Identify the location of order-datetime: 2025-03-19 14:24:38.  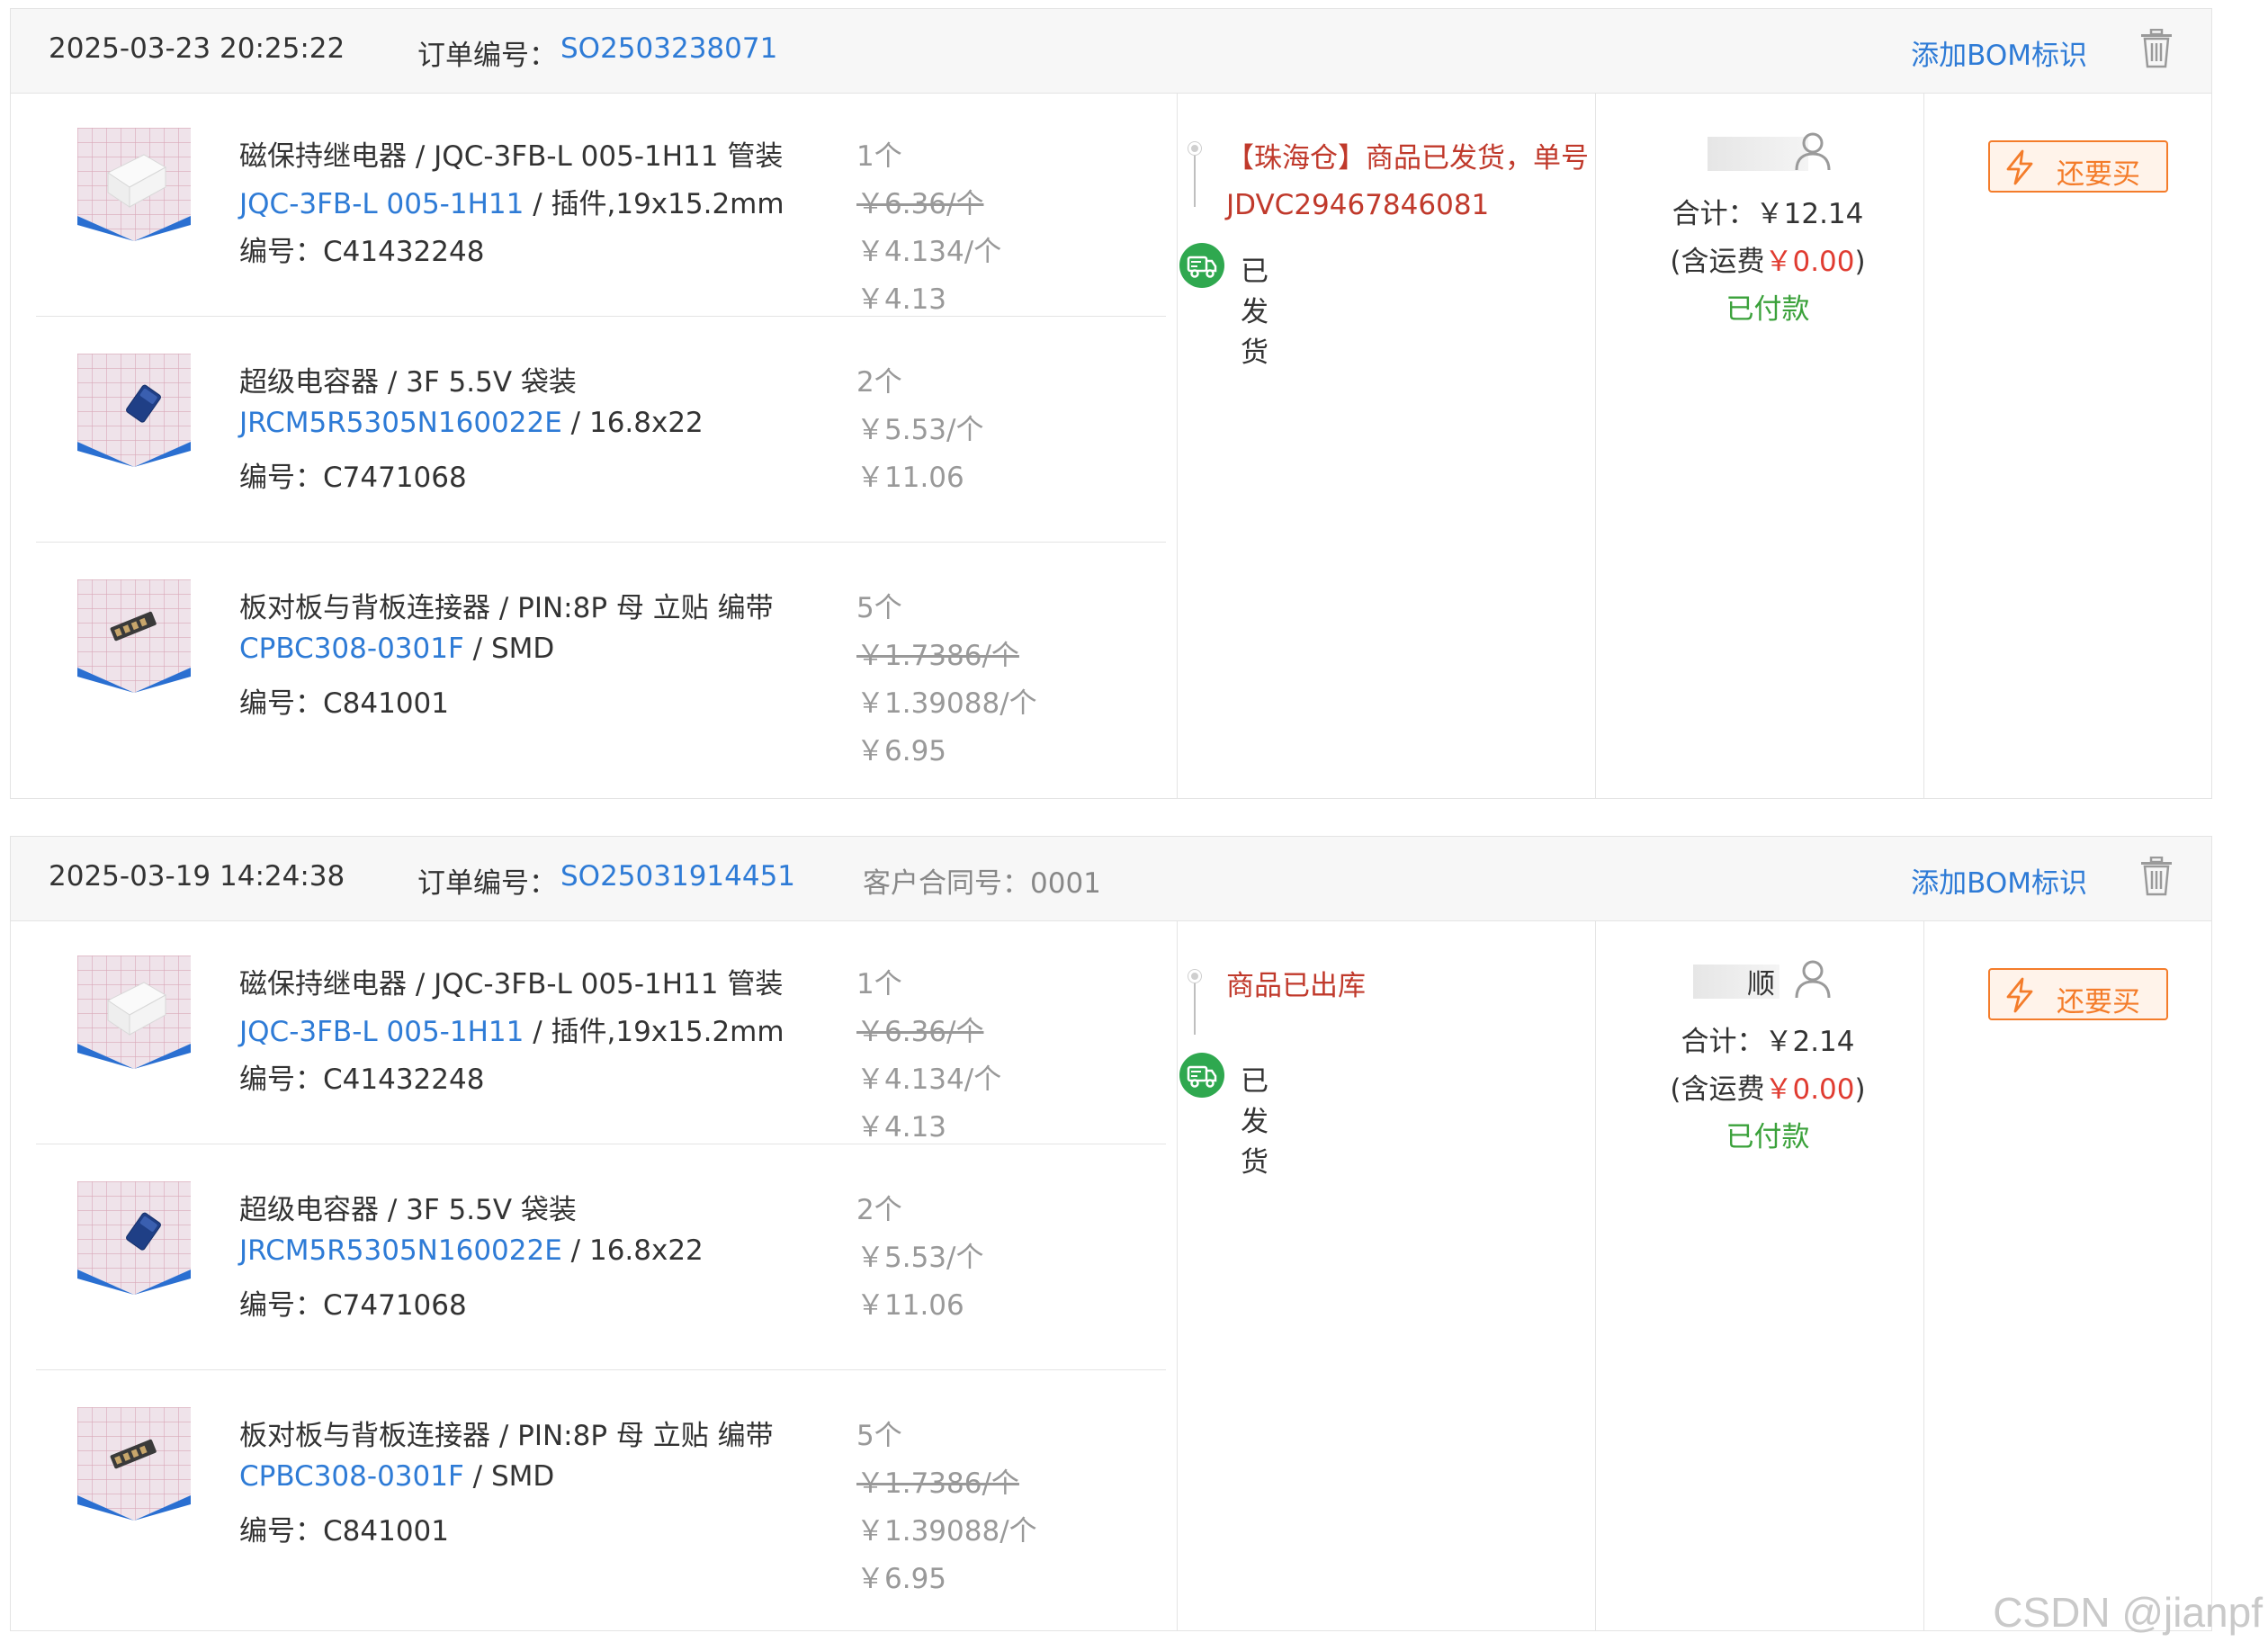
(197, 877).